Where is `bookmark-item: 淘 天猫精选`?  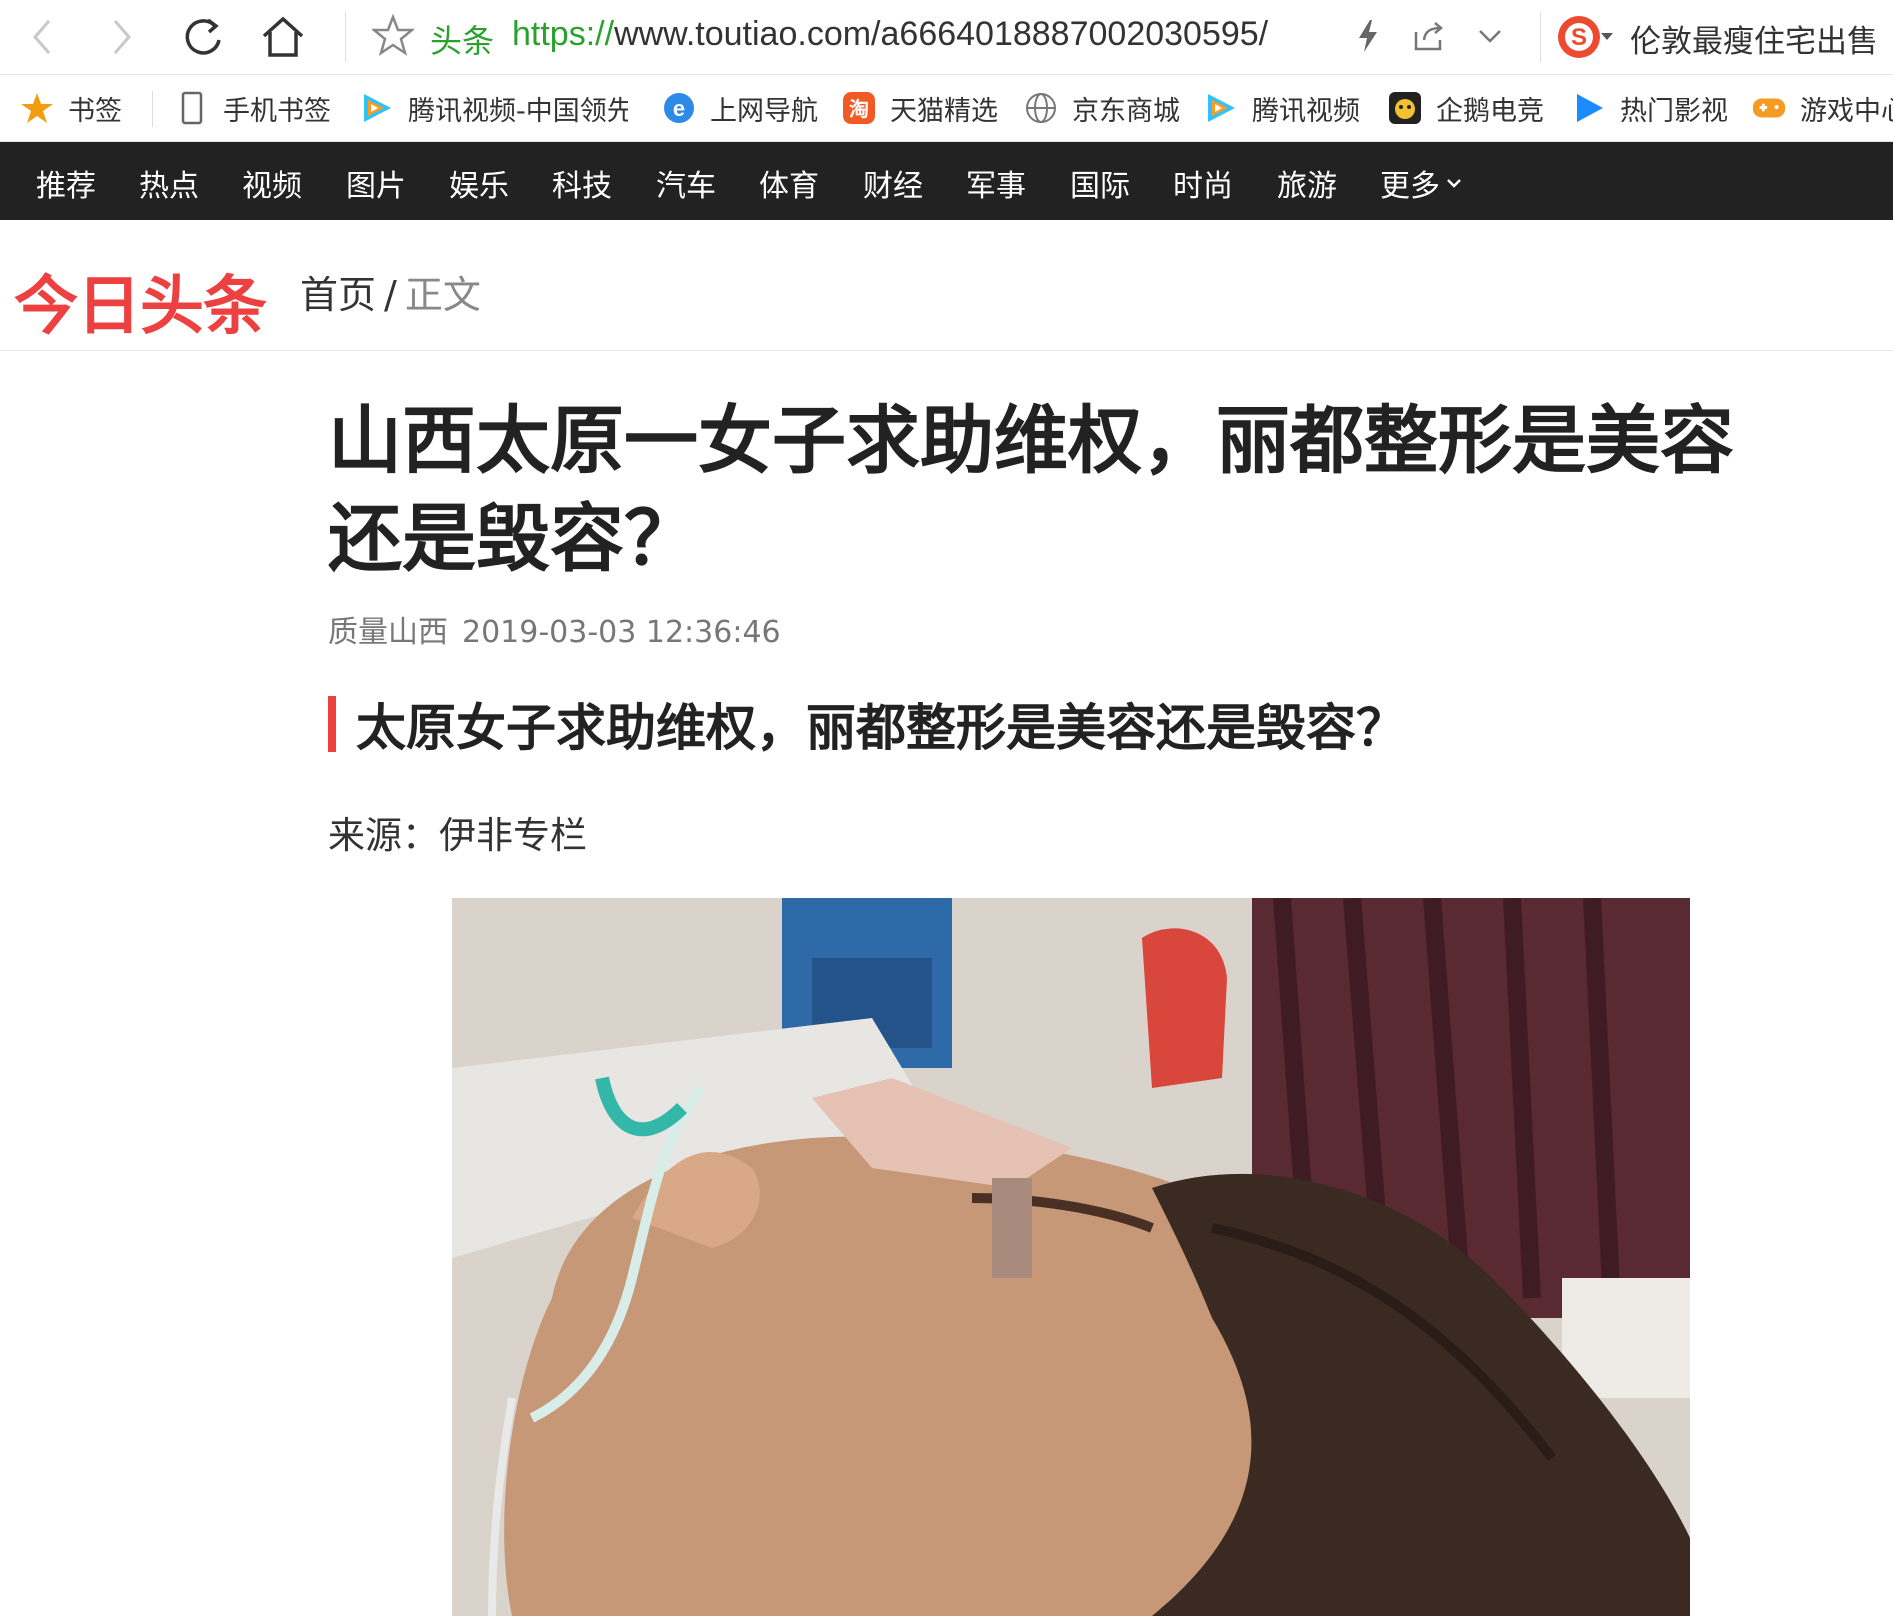 bookmark-item: 淘 天猫精选 is located at coordinates (920, 108).